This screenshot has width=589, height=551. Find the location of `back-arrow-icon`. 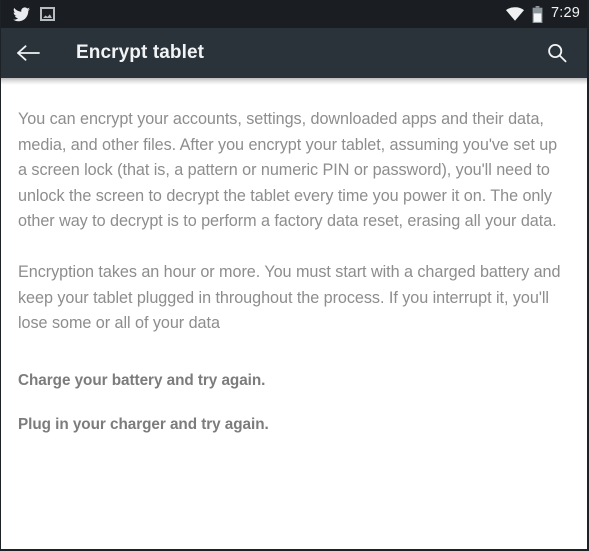

back-arrow-icon is located at coordinates (28, 53).